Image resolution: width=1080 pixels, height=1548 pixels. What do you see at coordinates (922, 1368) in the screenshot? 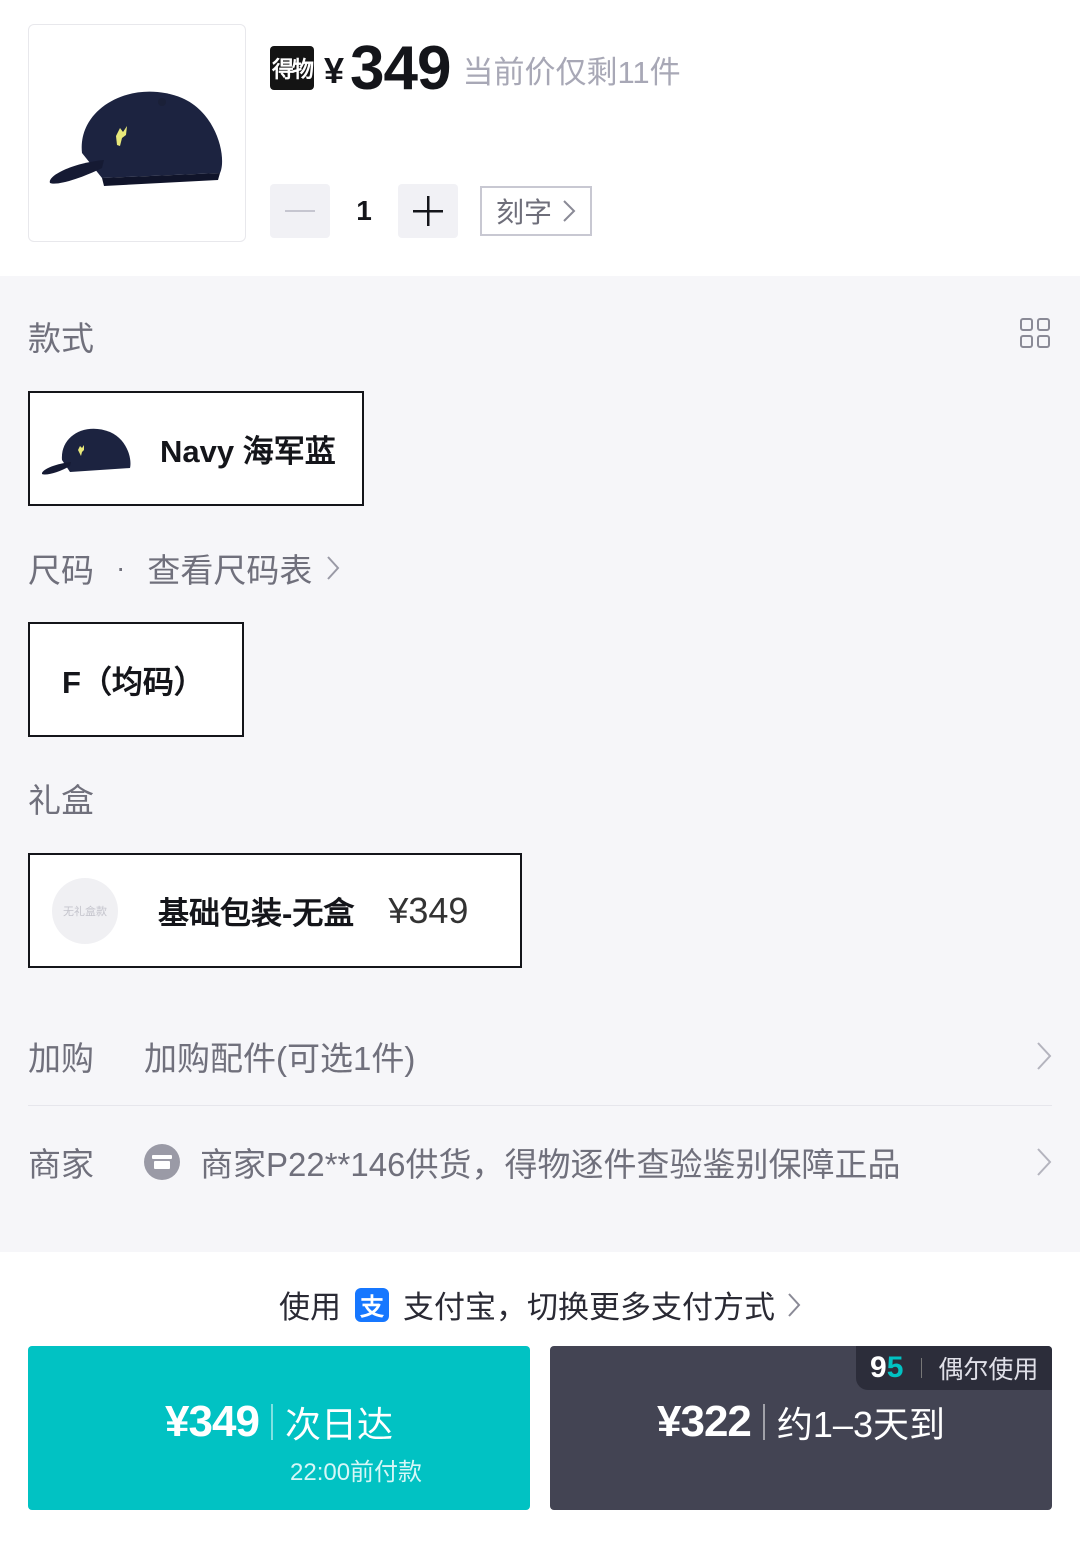
I see `badge-separator` at bounding box center [922, 1368].